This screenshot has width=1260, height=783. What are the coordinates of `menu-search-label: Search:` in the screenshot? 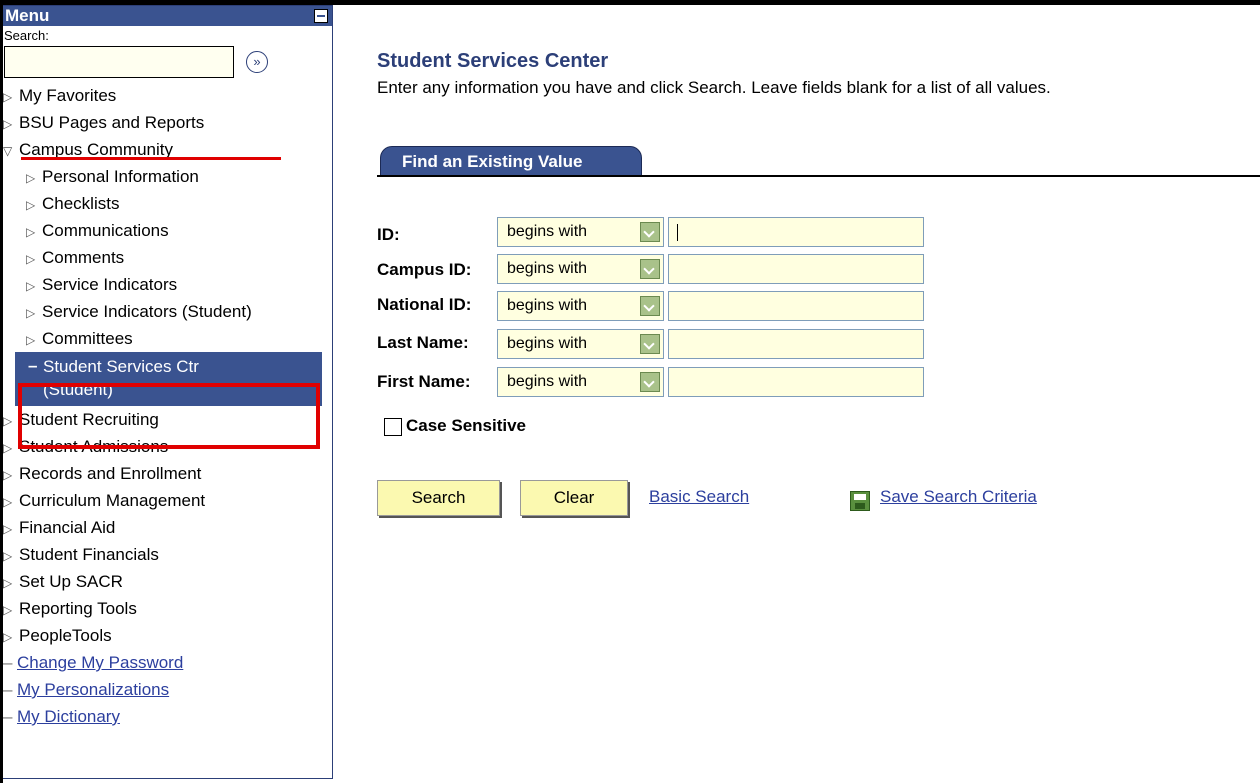 It's located at (26, 35).